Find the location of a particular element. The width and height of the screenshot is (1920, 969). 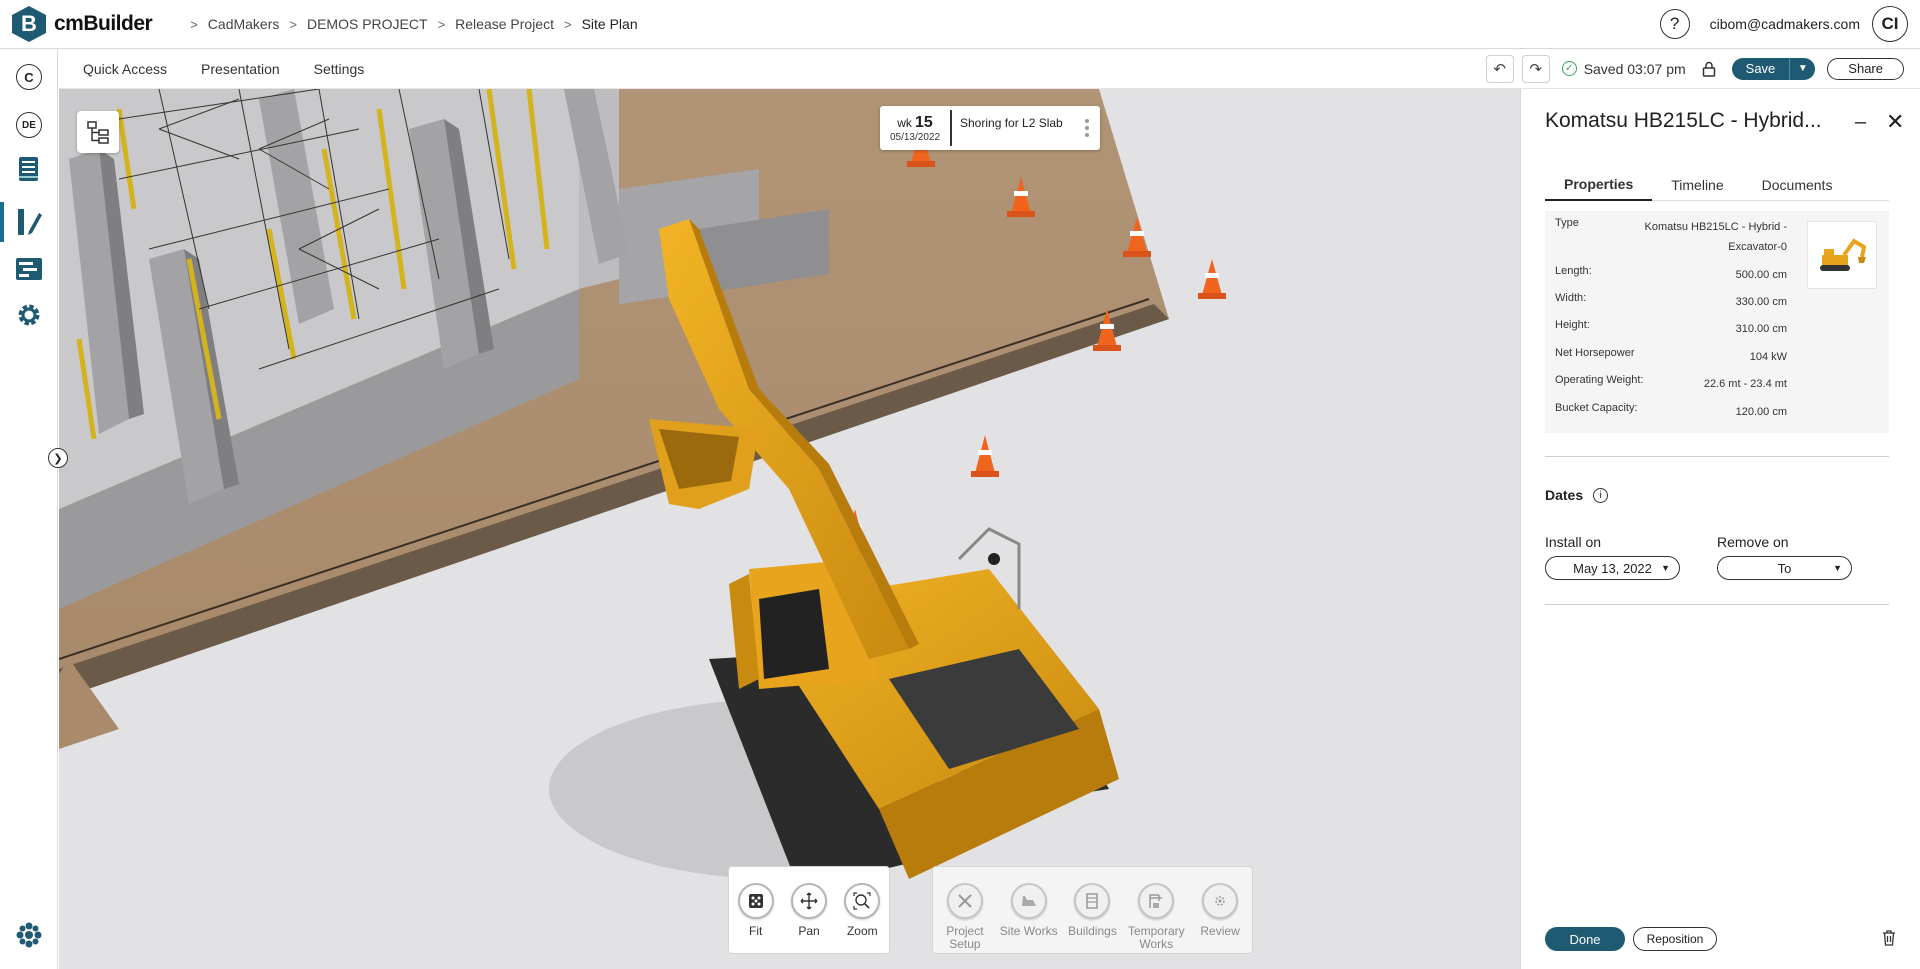

rail-item-settings is located at coordinates (29, 315).